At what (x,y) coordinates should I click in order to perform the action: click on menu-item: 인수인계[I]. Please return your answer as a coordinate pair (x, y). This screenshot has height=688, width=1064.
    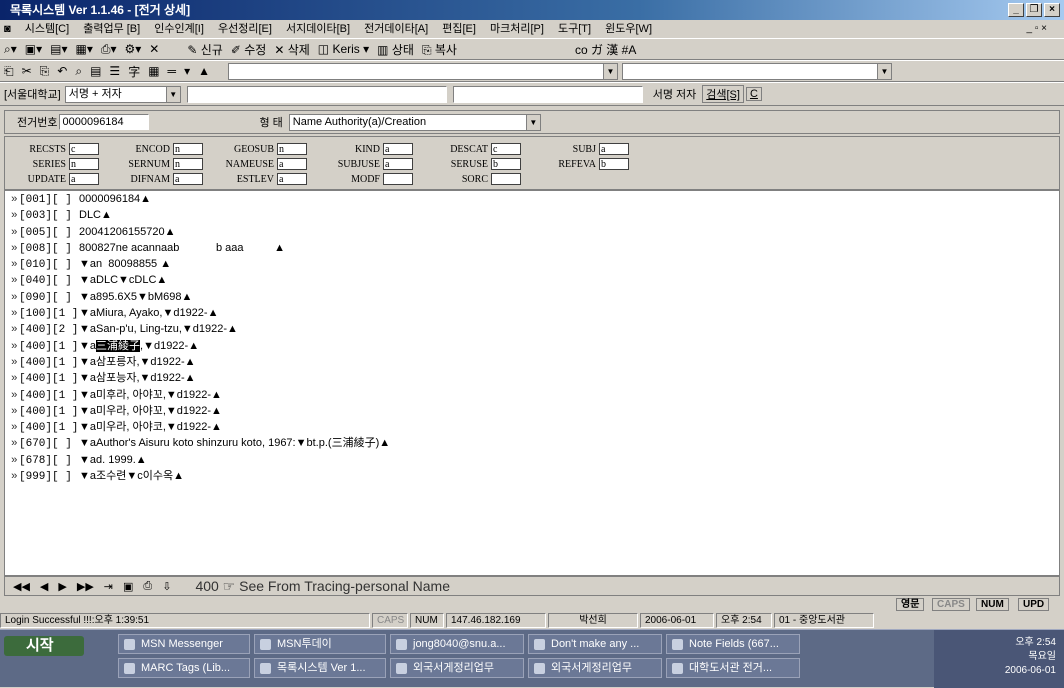
    Looking at the image, I should click on (179, 29).